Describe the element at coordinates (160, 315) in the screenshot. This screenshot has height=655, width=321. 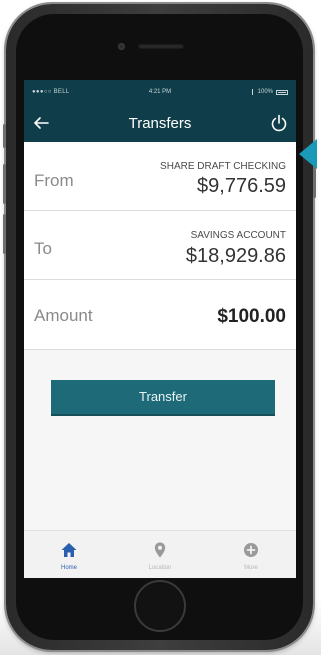
I see `amount-row: Amount $100.00` at that location.